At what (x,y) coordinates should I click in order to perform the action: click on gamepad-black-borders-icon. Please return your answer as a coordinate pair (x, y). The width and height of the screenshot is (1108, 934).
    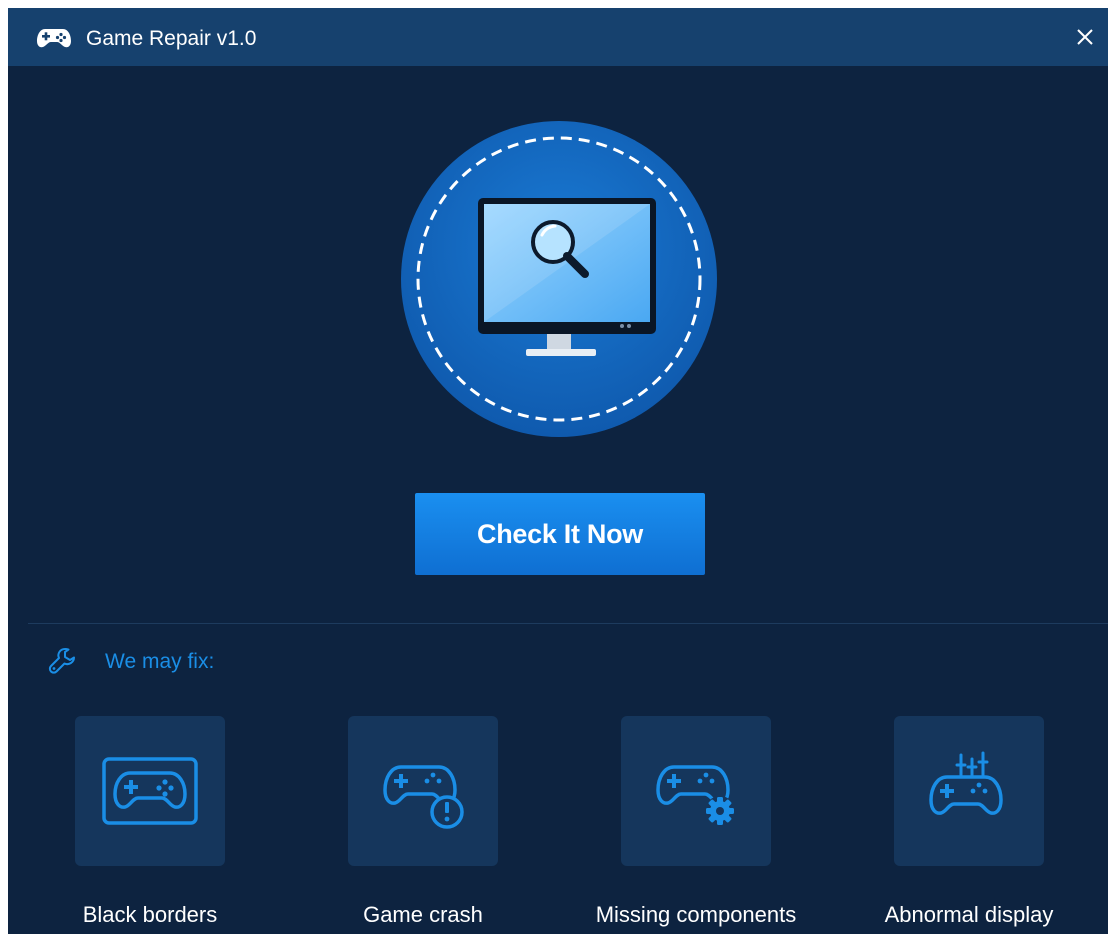
    Looking at the image, I should click on (150, 791).